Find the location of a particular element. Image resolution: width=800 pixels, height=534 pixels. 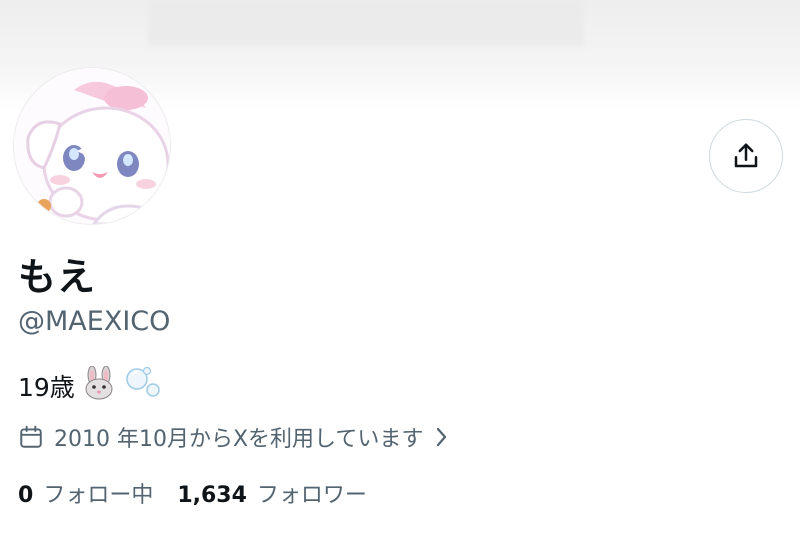

share-button is located at coordinates (746, 156).